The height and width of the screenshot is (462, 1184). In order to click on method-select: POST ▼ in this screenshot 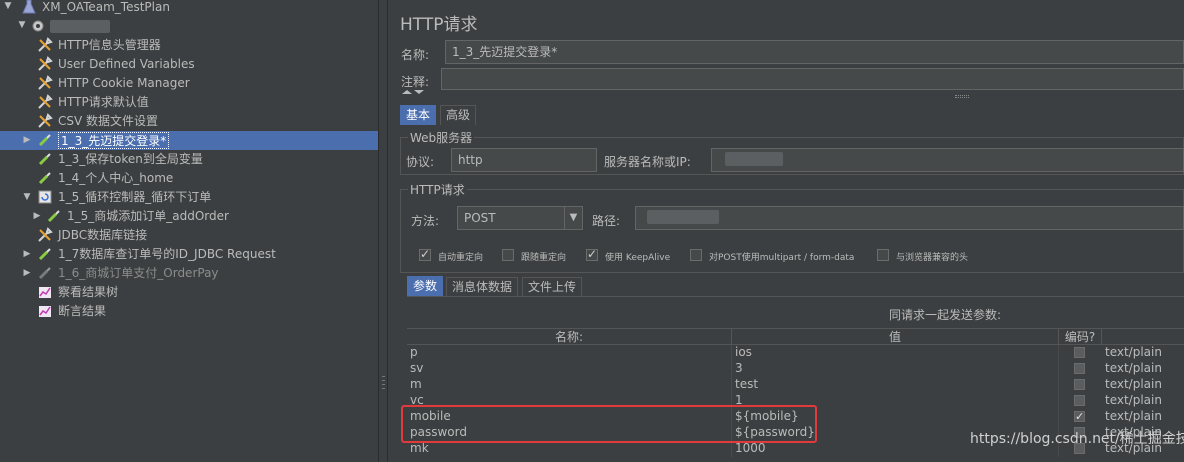, I will do `click(520, 218)`.